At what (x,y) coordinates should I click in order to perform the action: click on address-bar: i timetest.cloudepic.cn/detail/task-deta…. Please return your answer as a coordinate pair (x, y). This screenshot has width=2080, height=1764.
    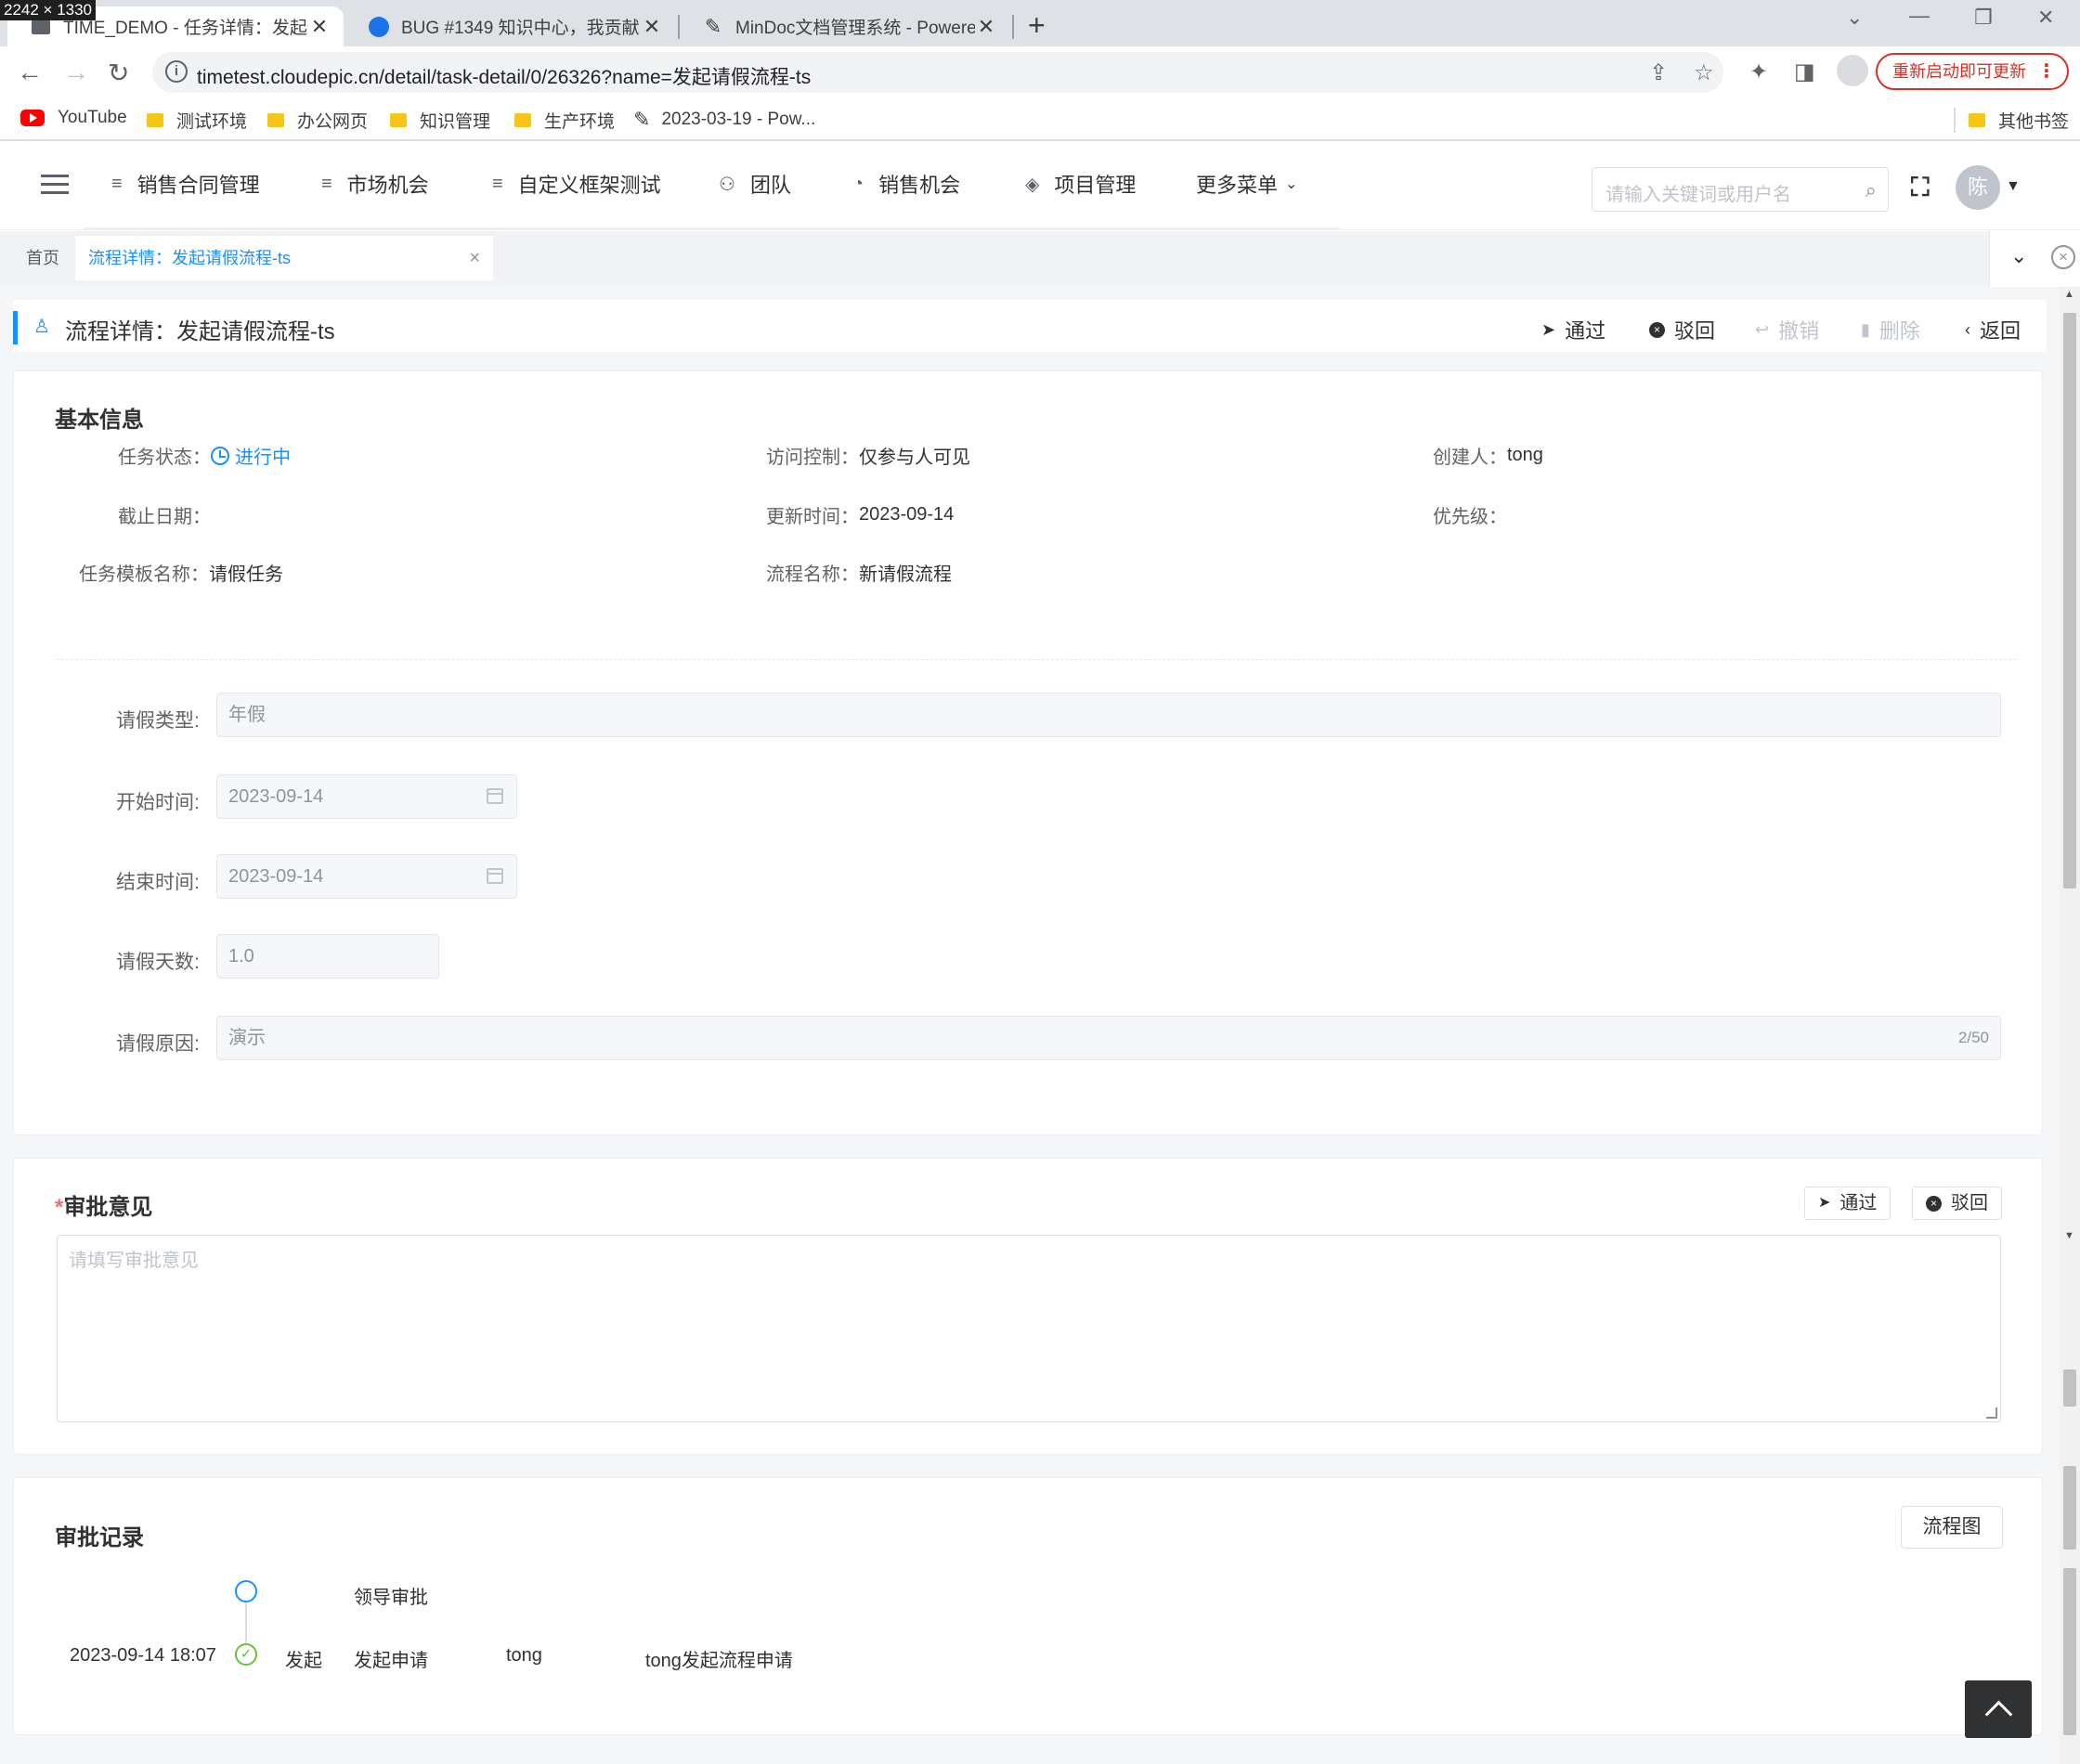
    Looking at the image, I should click on (937, 72).